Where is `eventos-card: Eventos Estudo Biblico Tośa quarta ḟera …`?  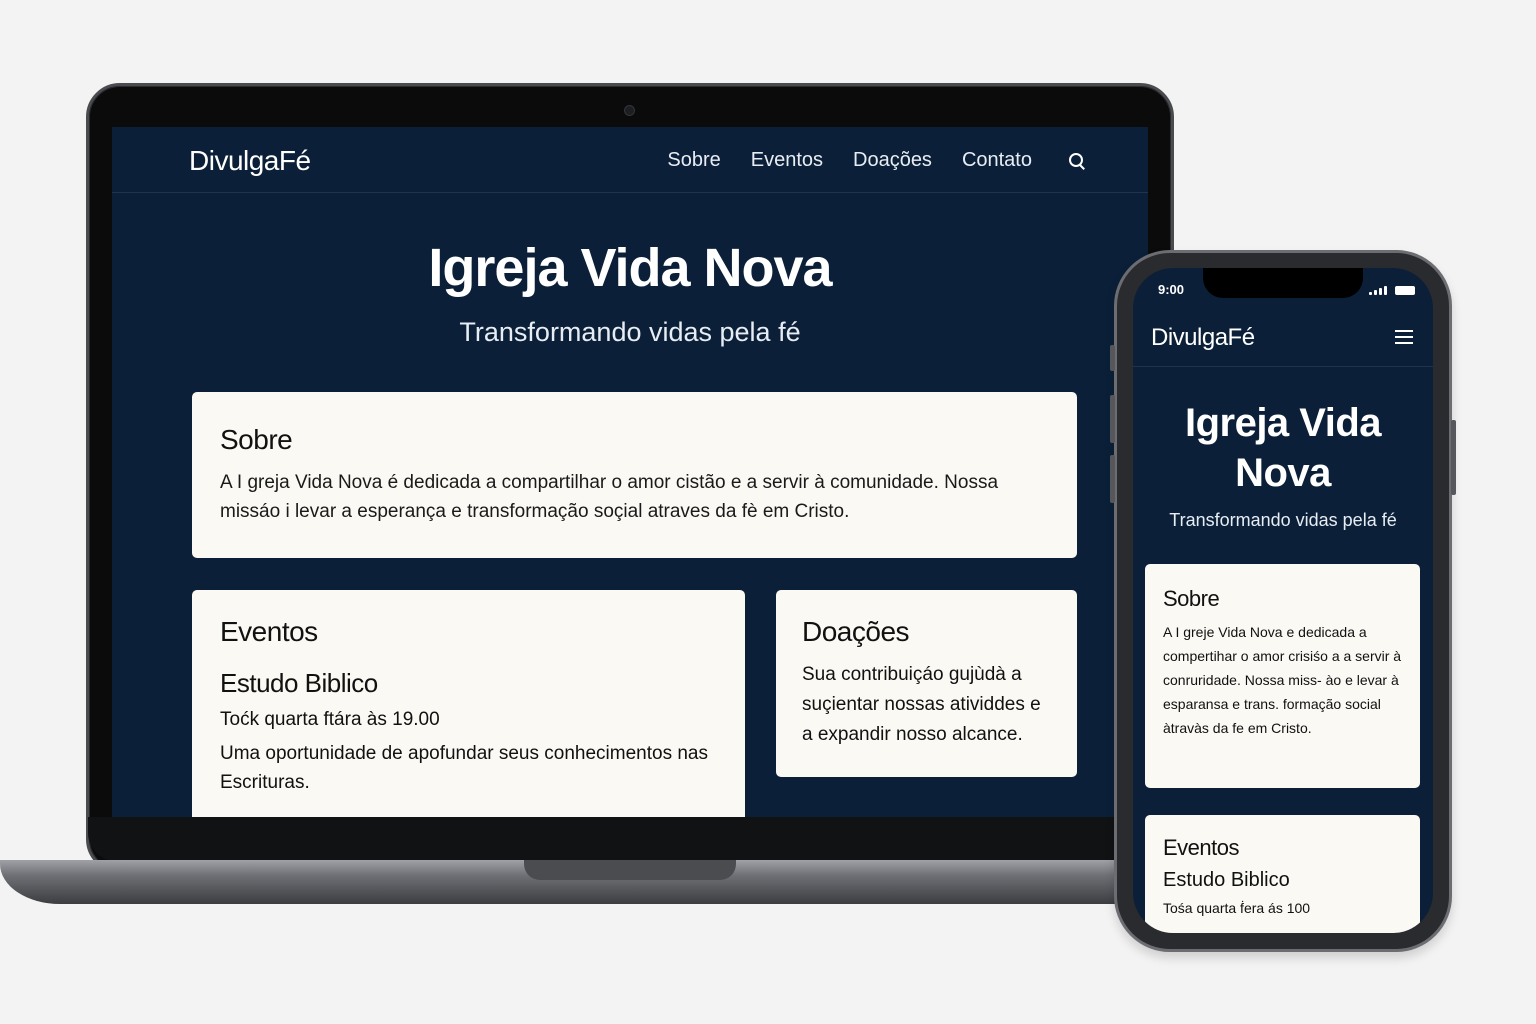 eventos-card: Eventos Estudo Biblico Tośa quarta ḟera … is located at coordinates (1282, 874).